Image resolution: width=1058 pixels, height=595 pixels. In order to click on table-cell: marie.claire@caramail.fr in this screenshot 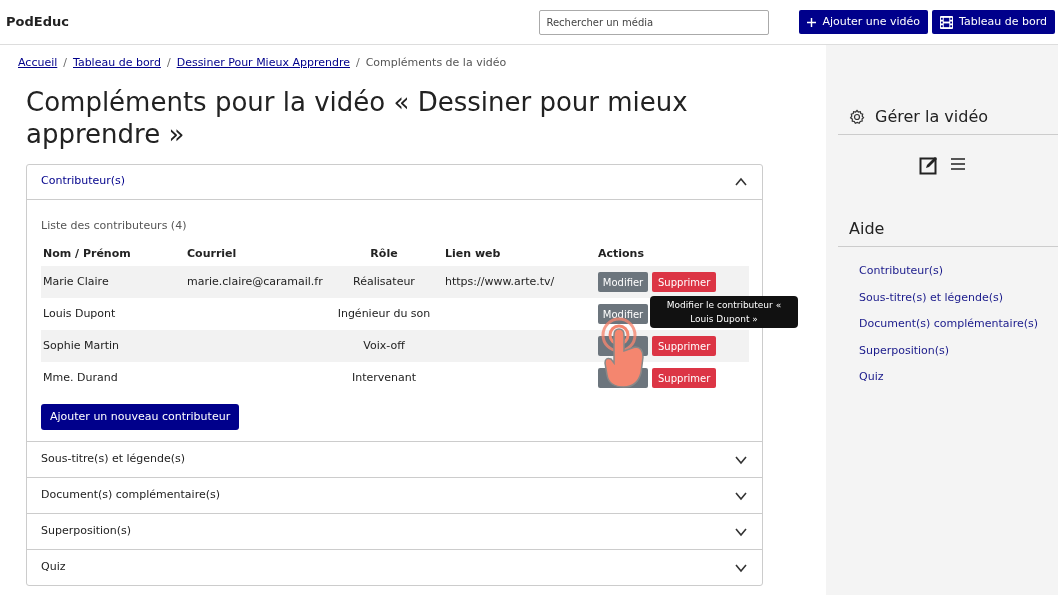, I will do `click(255, 281)`.